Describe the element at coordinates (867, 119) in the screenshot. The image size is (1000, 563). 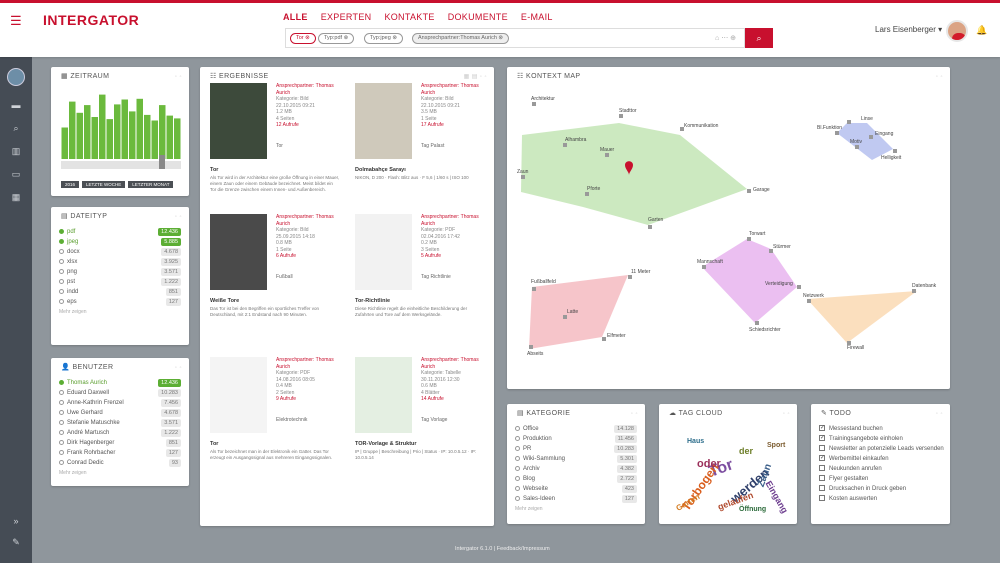
I see `map-node-label: Linse` at that location.